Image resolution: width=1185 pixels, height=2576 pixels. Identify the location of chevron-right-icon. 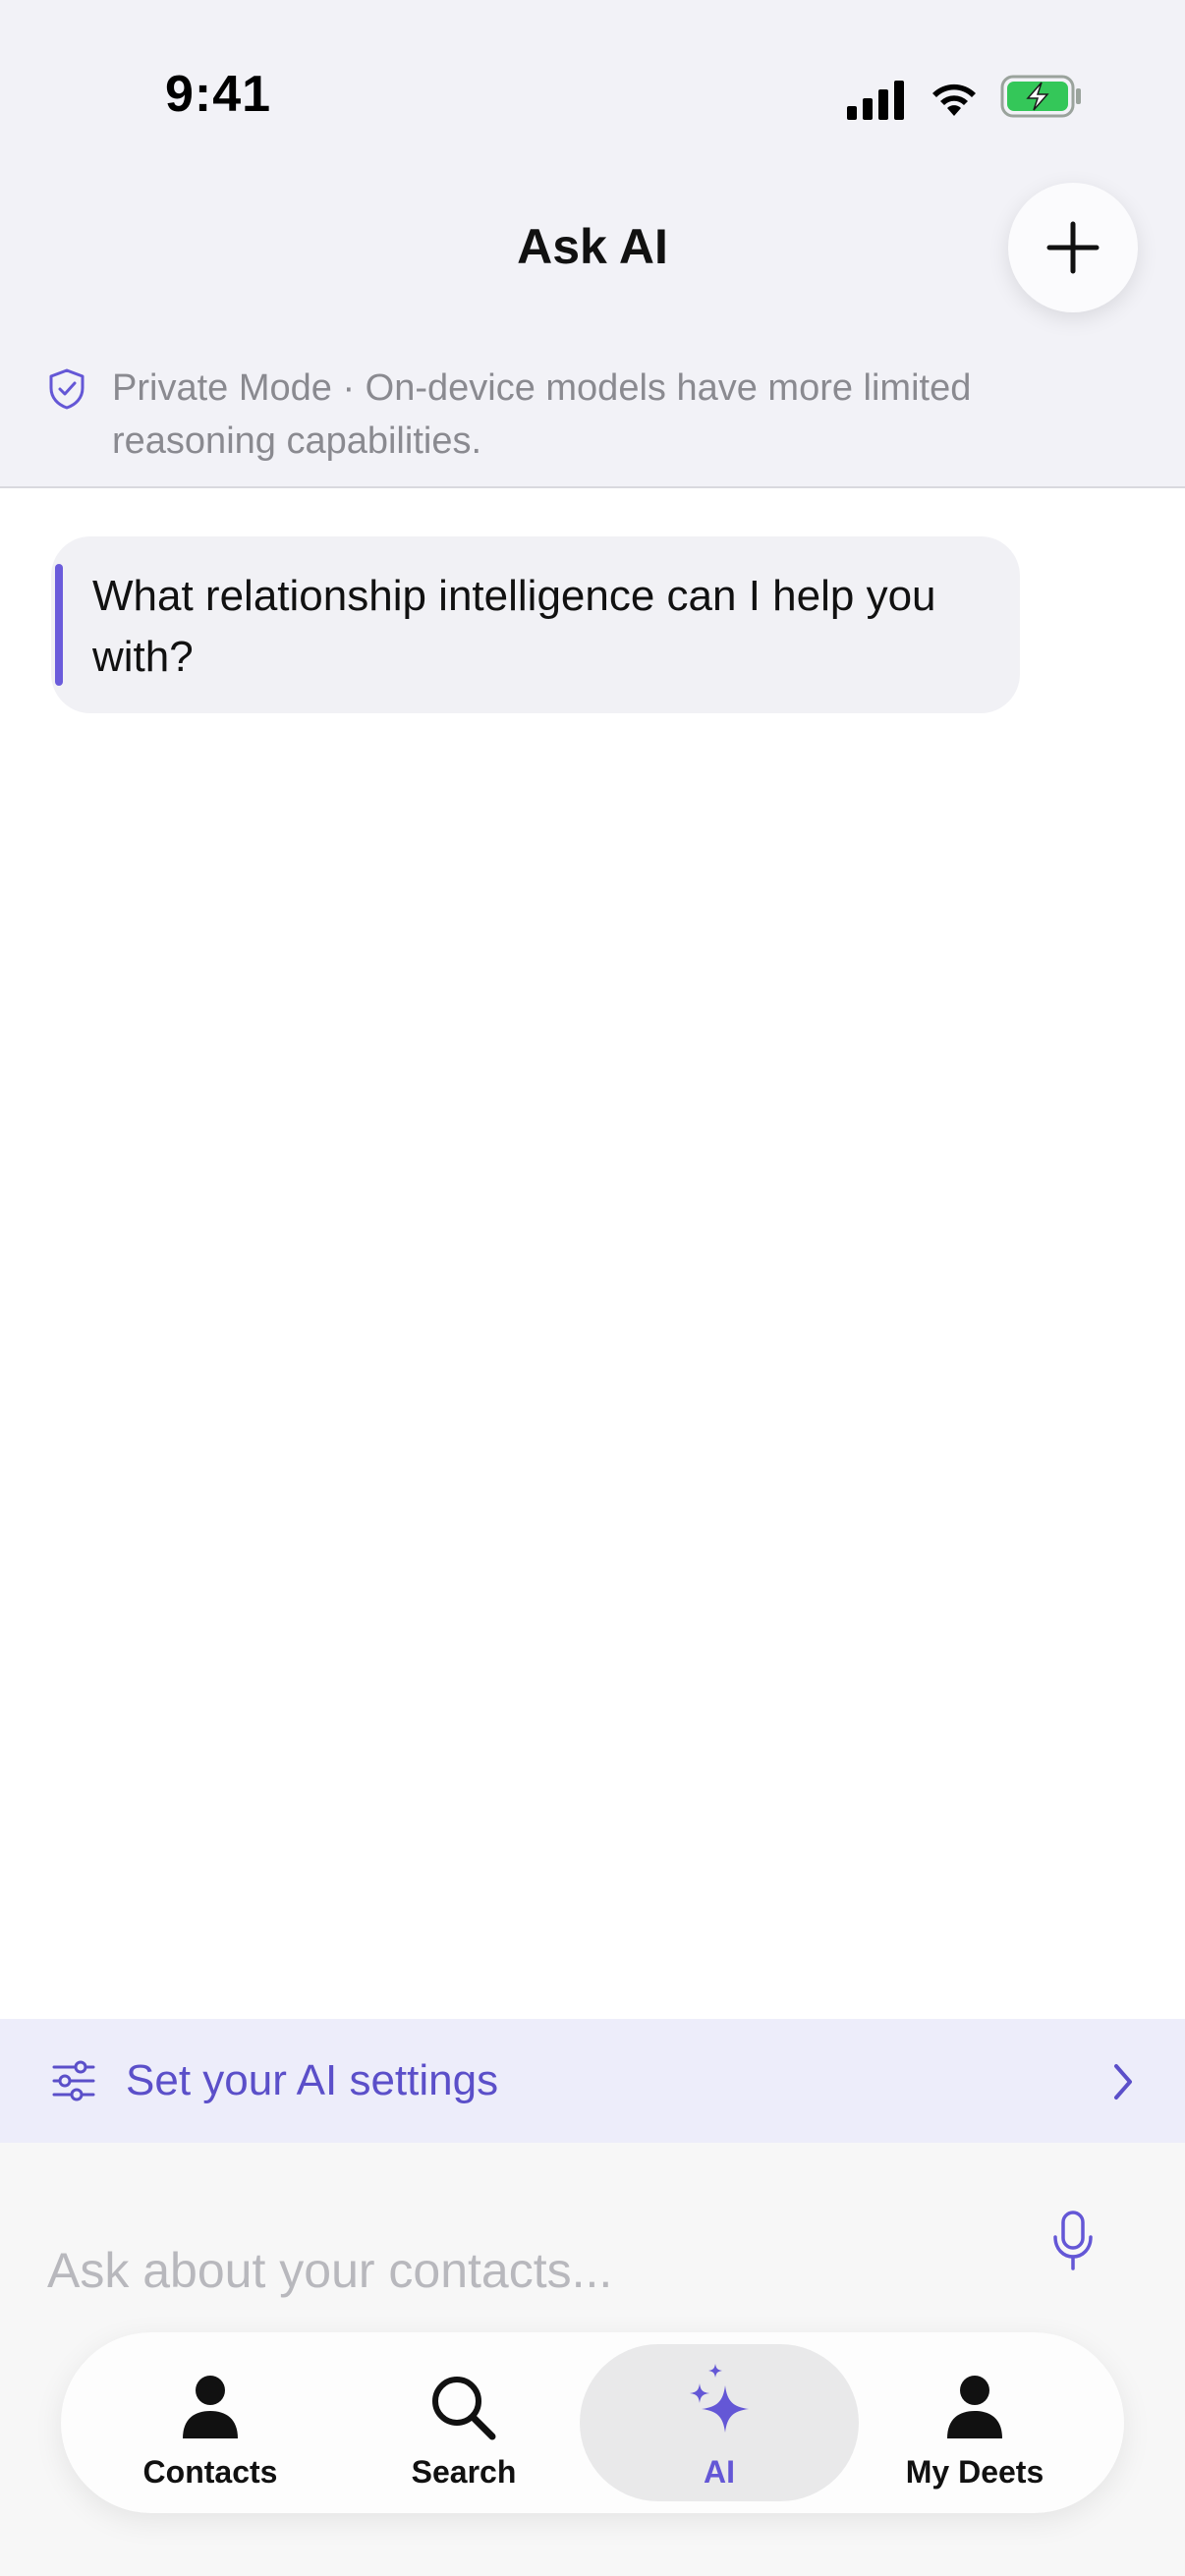
(1123, 2082).